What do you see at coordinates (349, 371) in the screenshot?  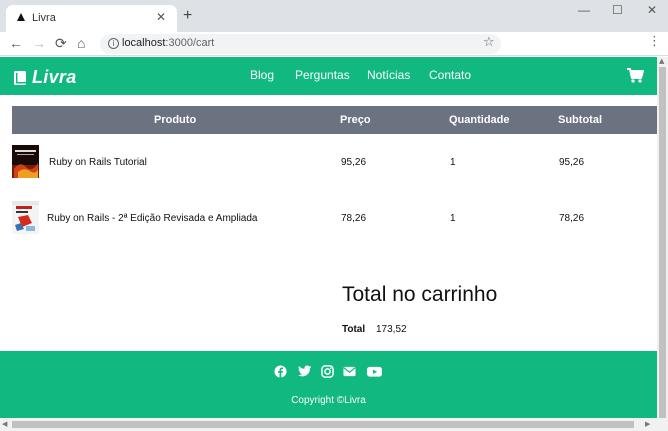 I see `email-icon` at bounding box center [349, 371].